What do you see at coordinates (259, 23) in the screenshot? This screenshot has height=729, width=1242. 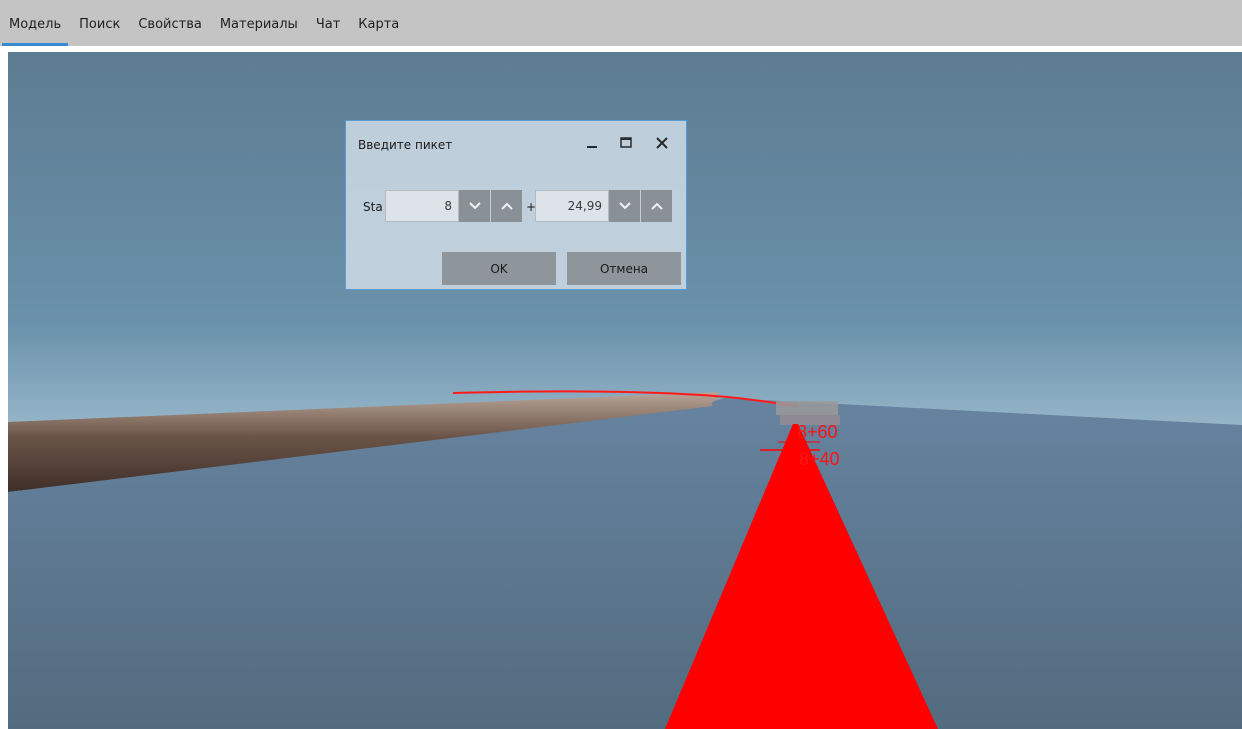 I see `tab-materials: Материалы` at bounding box center [259, 23].